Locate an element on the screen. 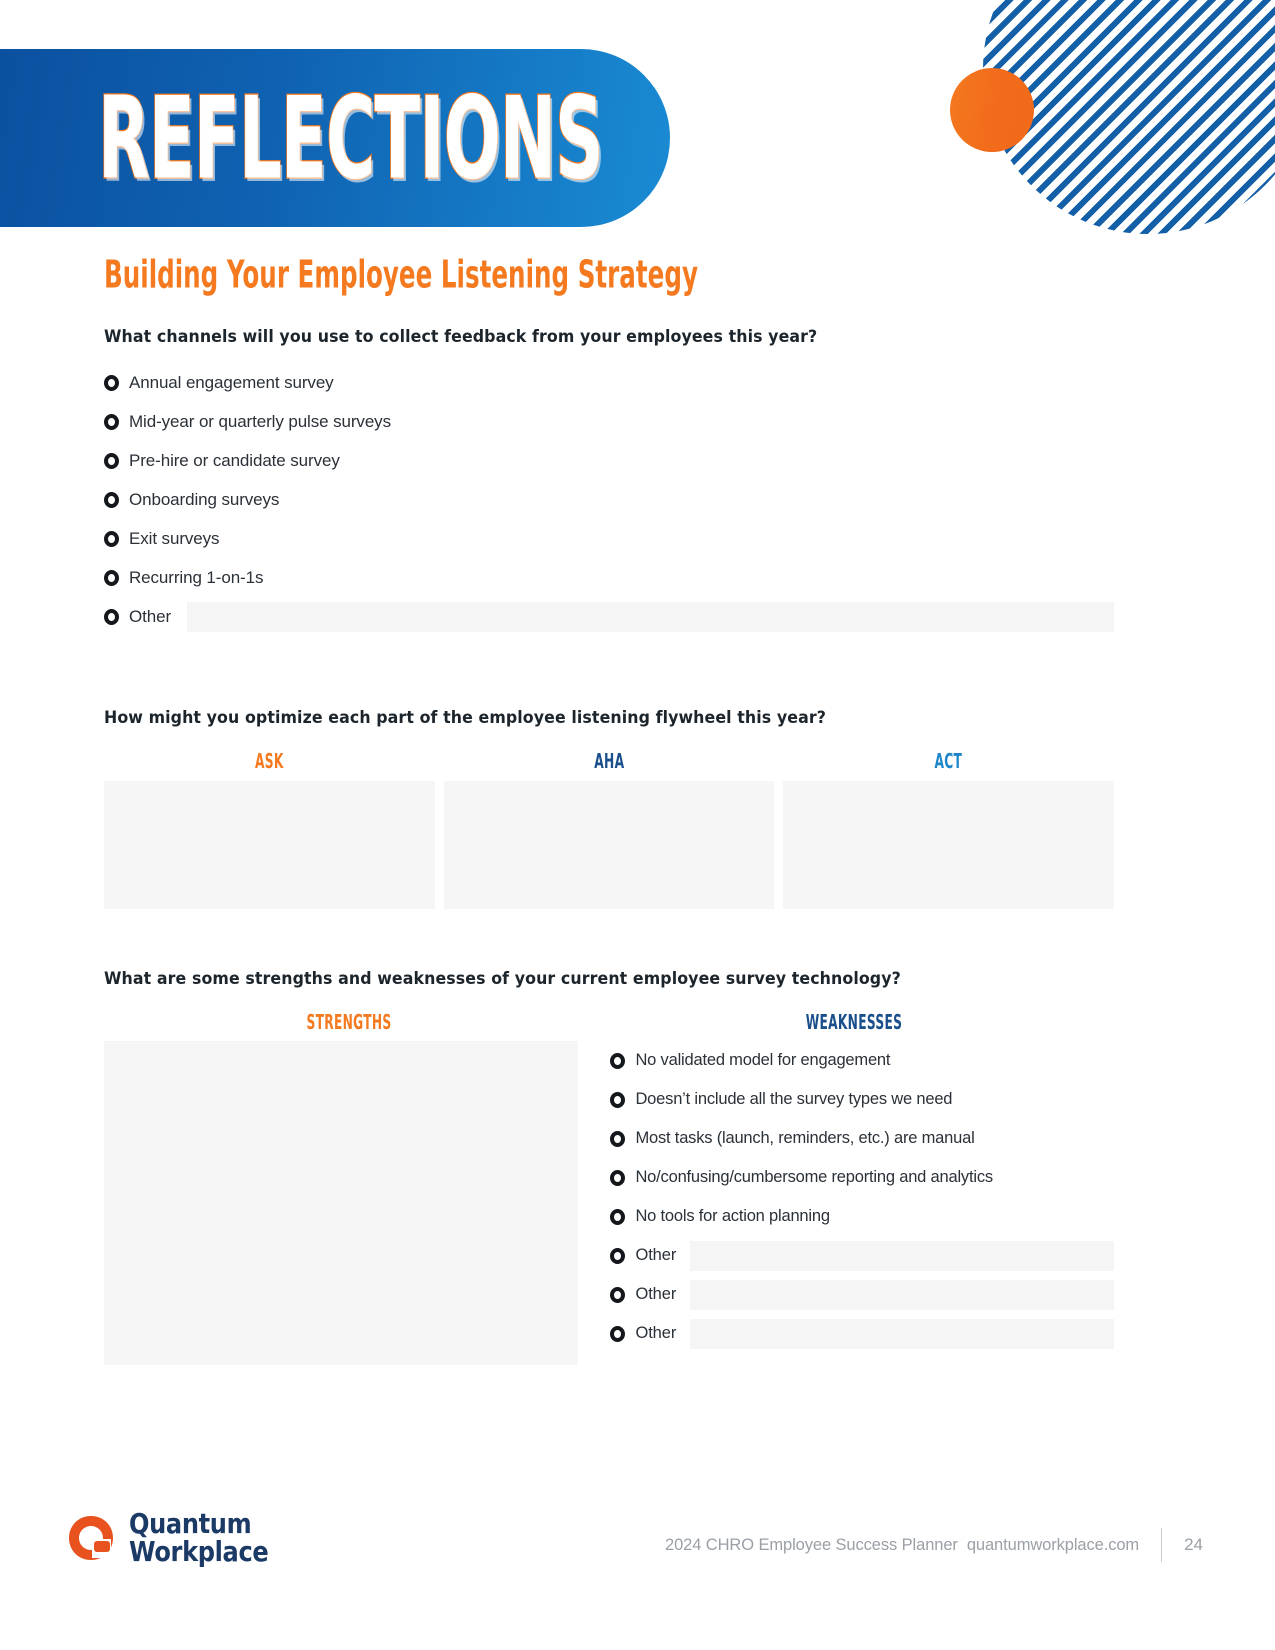 This screenshot has width=1275, height=1650. option-label: No tools for action planning is located at coordinates (732, 1216).